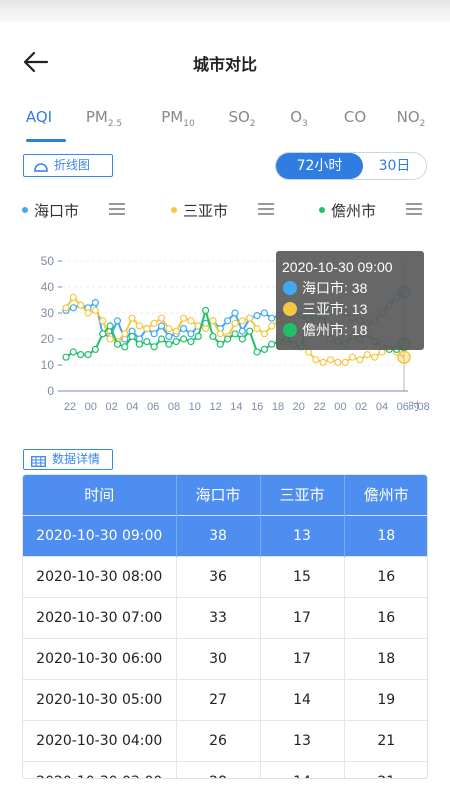 The image size is (450, 800). I want to click on value-cell: 15, so click(302, 576).